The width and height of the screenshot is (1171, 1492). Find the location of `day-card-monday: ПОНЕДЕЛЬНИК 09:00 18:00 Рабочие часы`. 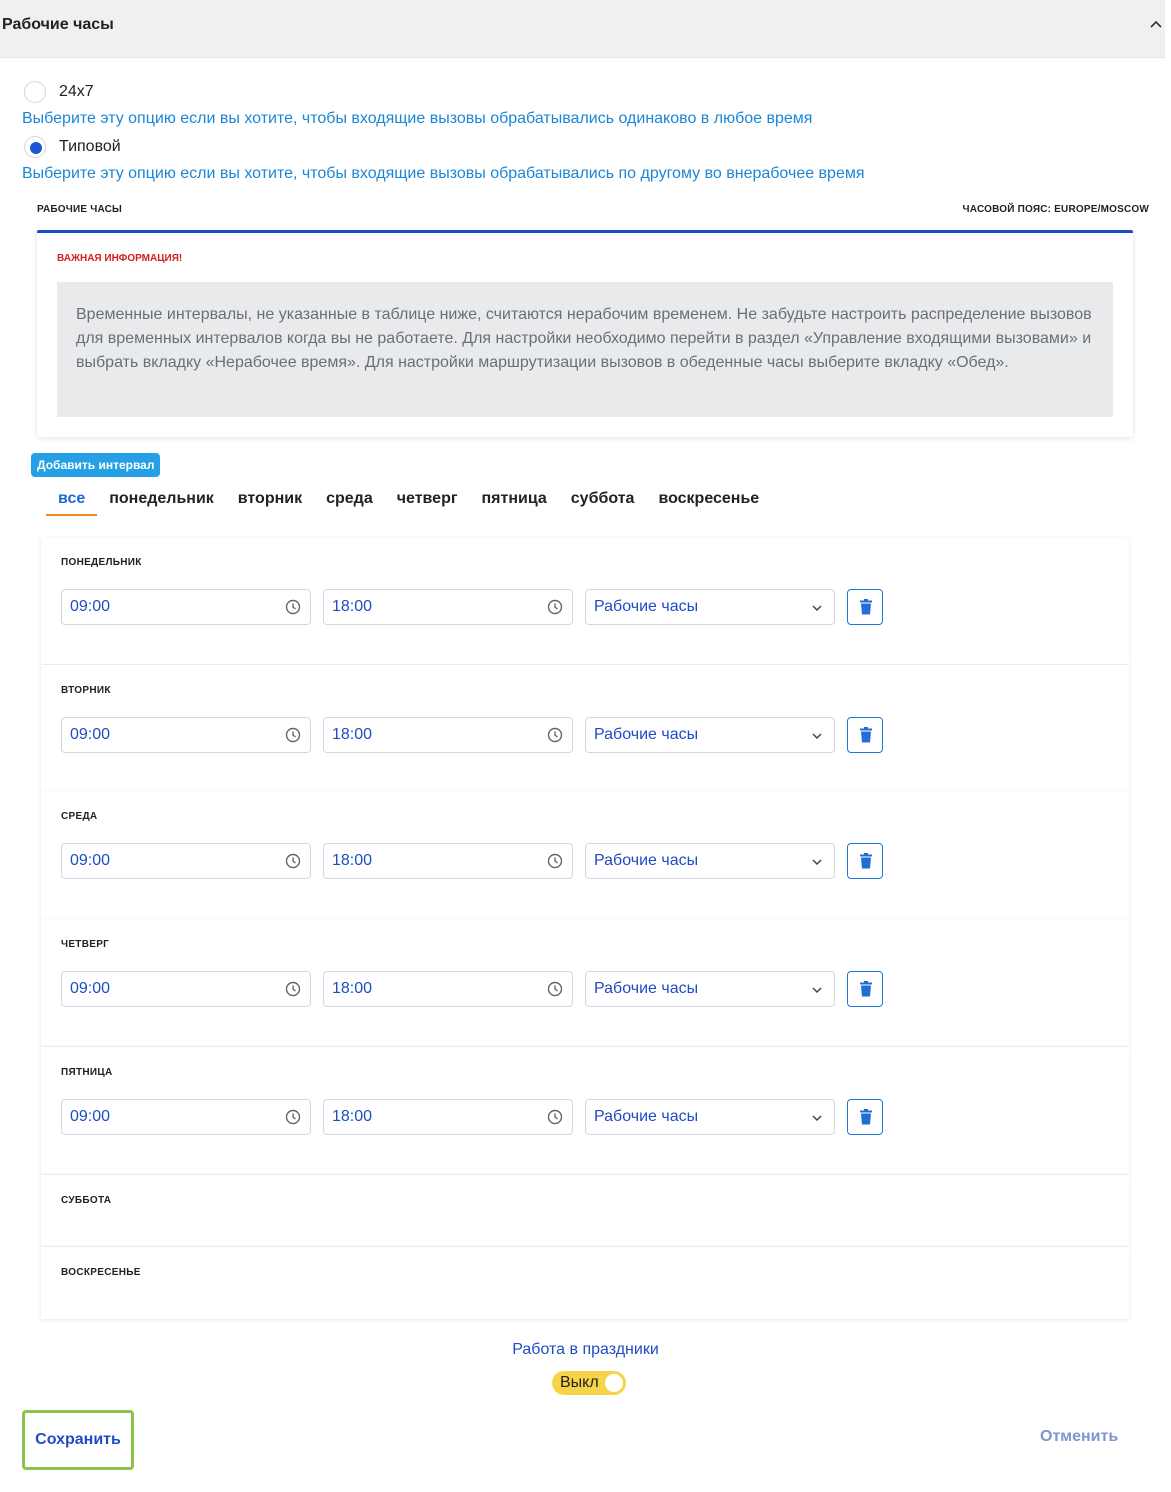

day-card-monday: ПОНЕДЕЛЬНИК 09:00 18:00 Рабочие часы is located at coordinates (585, 600).